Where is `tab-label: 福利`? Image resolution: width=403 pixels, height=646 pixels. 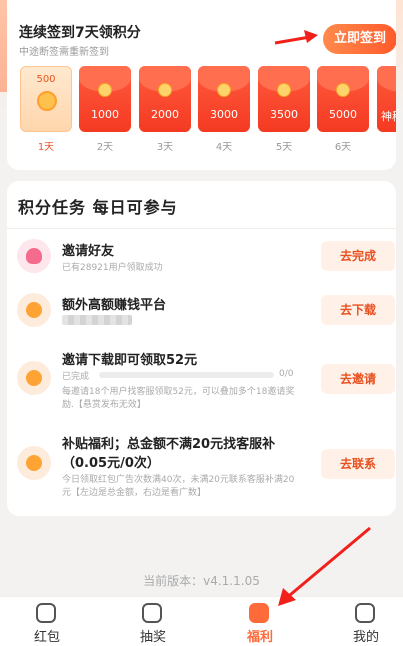 tab-label: 福利 is located at coordinates (259, 637).